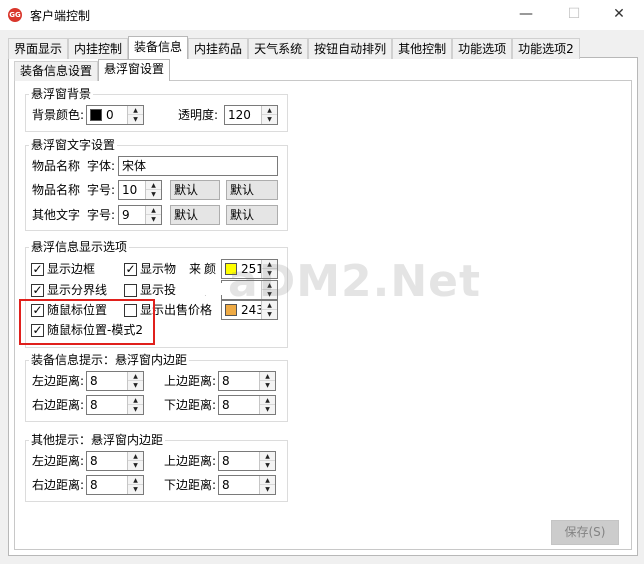  I want to click on other-right-label: 右边距离:, so click(58, 485).